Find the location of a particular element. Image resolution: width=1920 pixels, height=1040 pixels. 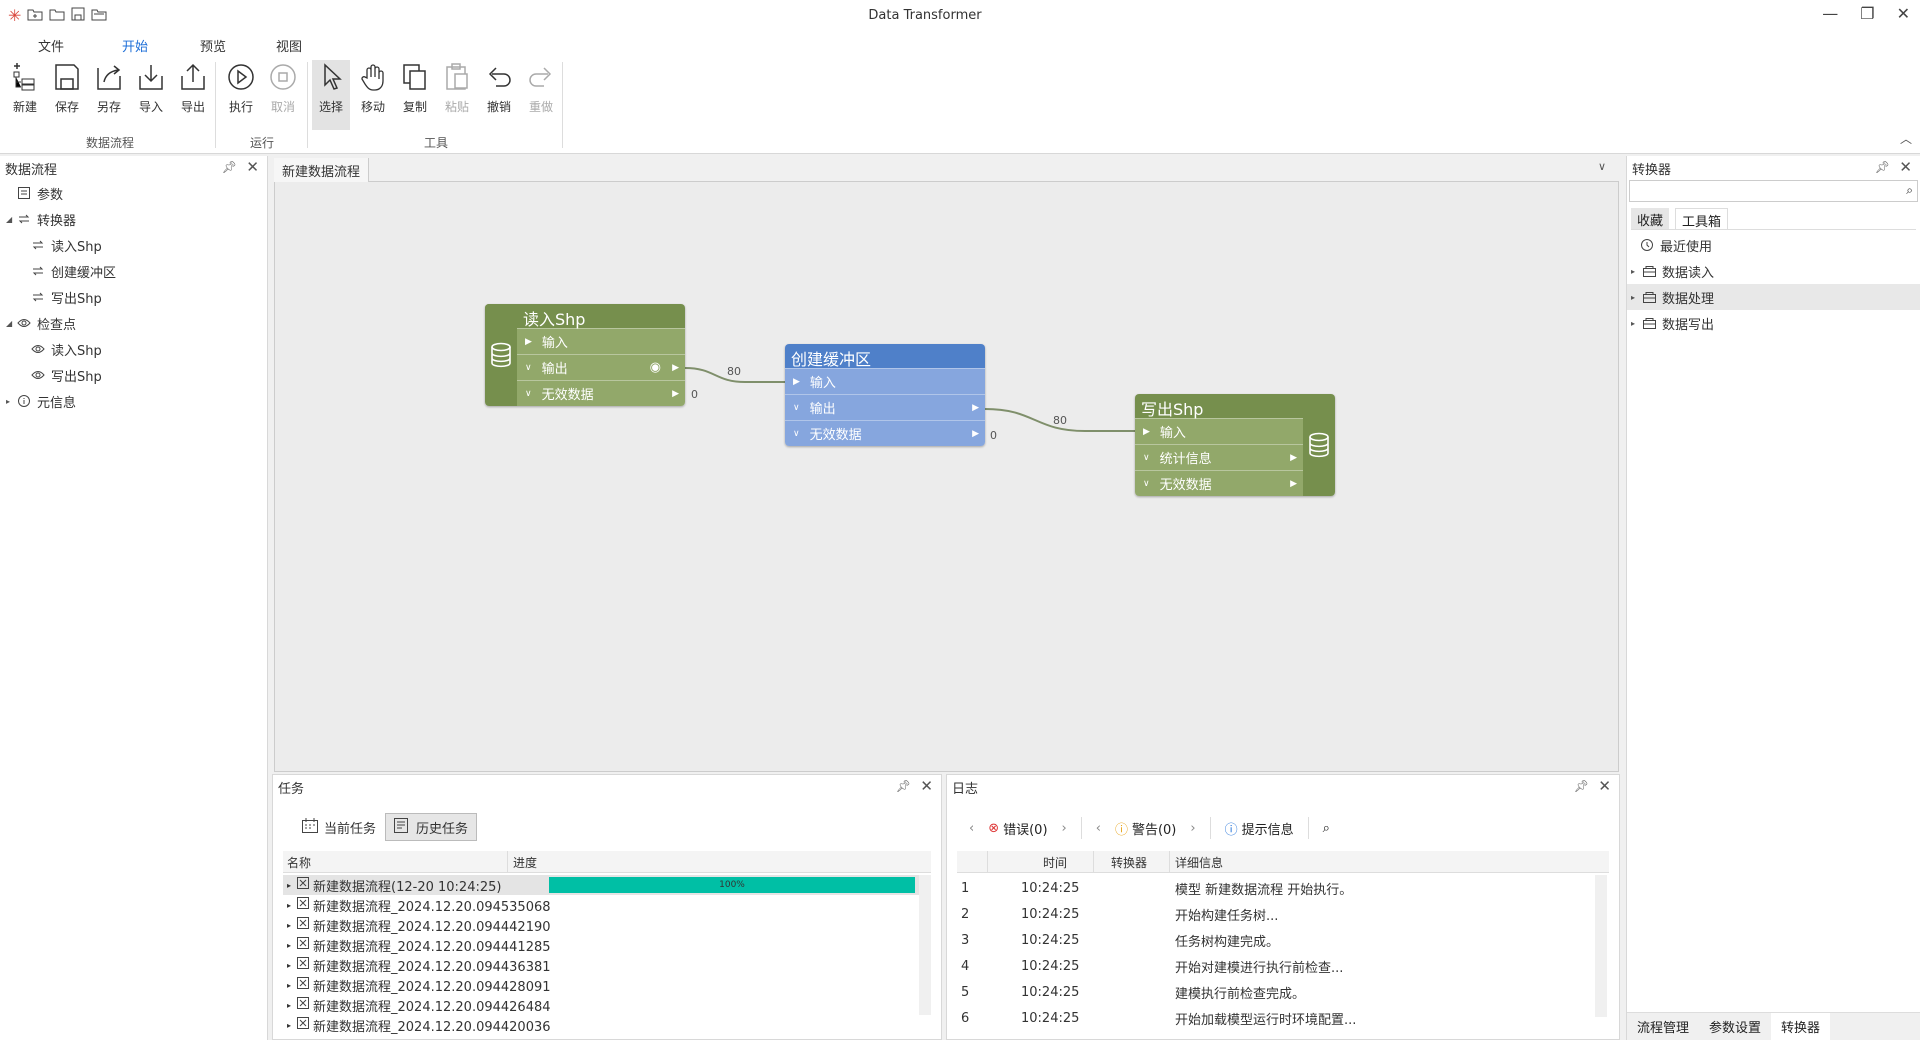

new-button: 新建 is located at coordinates (25, 95).